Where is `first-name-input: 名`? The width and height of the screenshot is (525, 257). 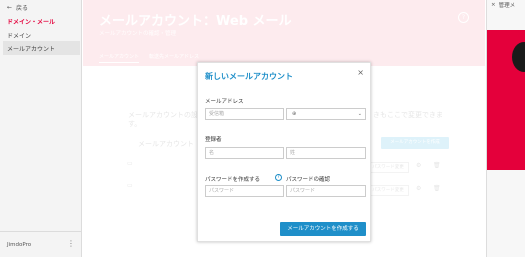 first-name-input: 名 is located at coordinates (244, 153).